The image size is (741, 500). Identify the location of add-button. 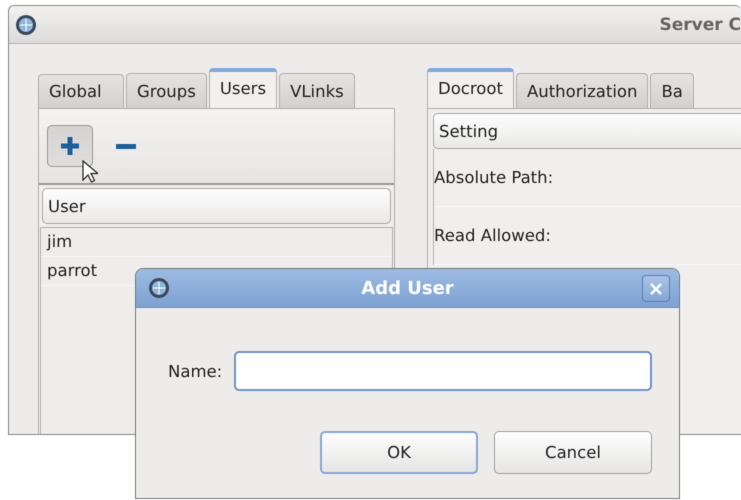
(70, 146).